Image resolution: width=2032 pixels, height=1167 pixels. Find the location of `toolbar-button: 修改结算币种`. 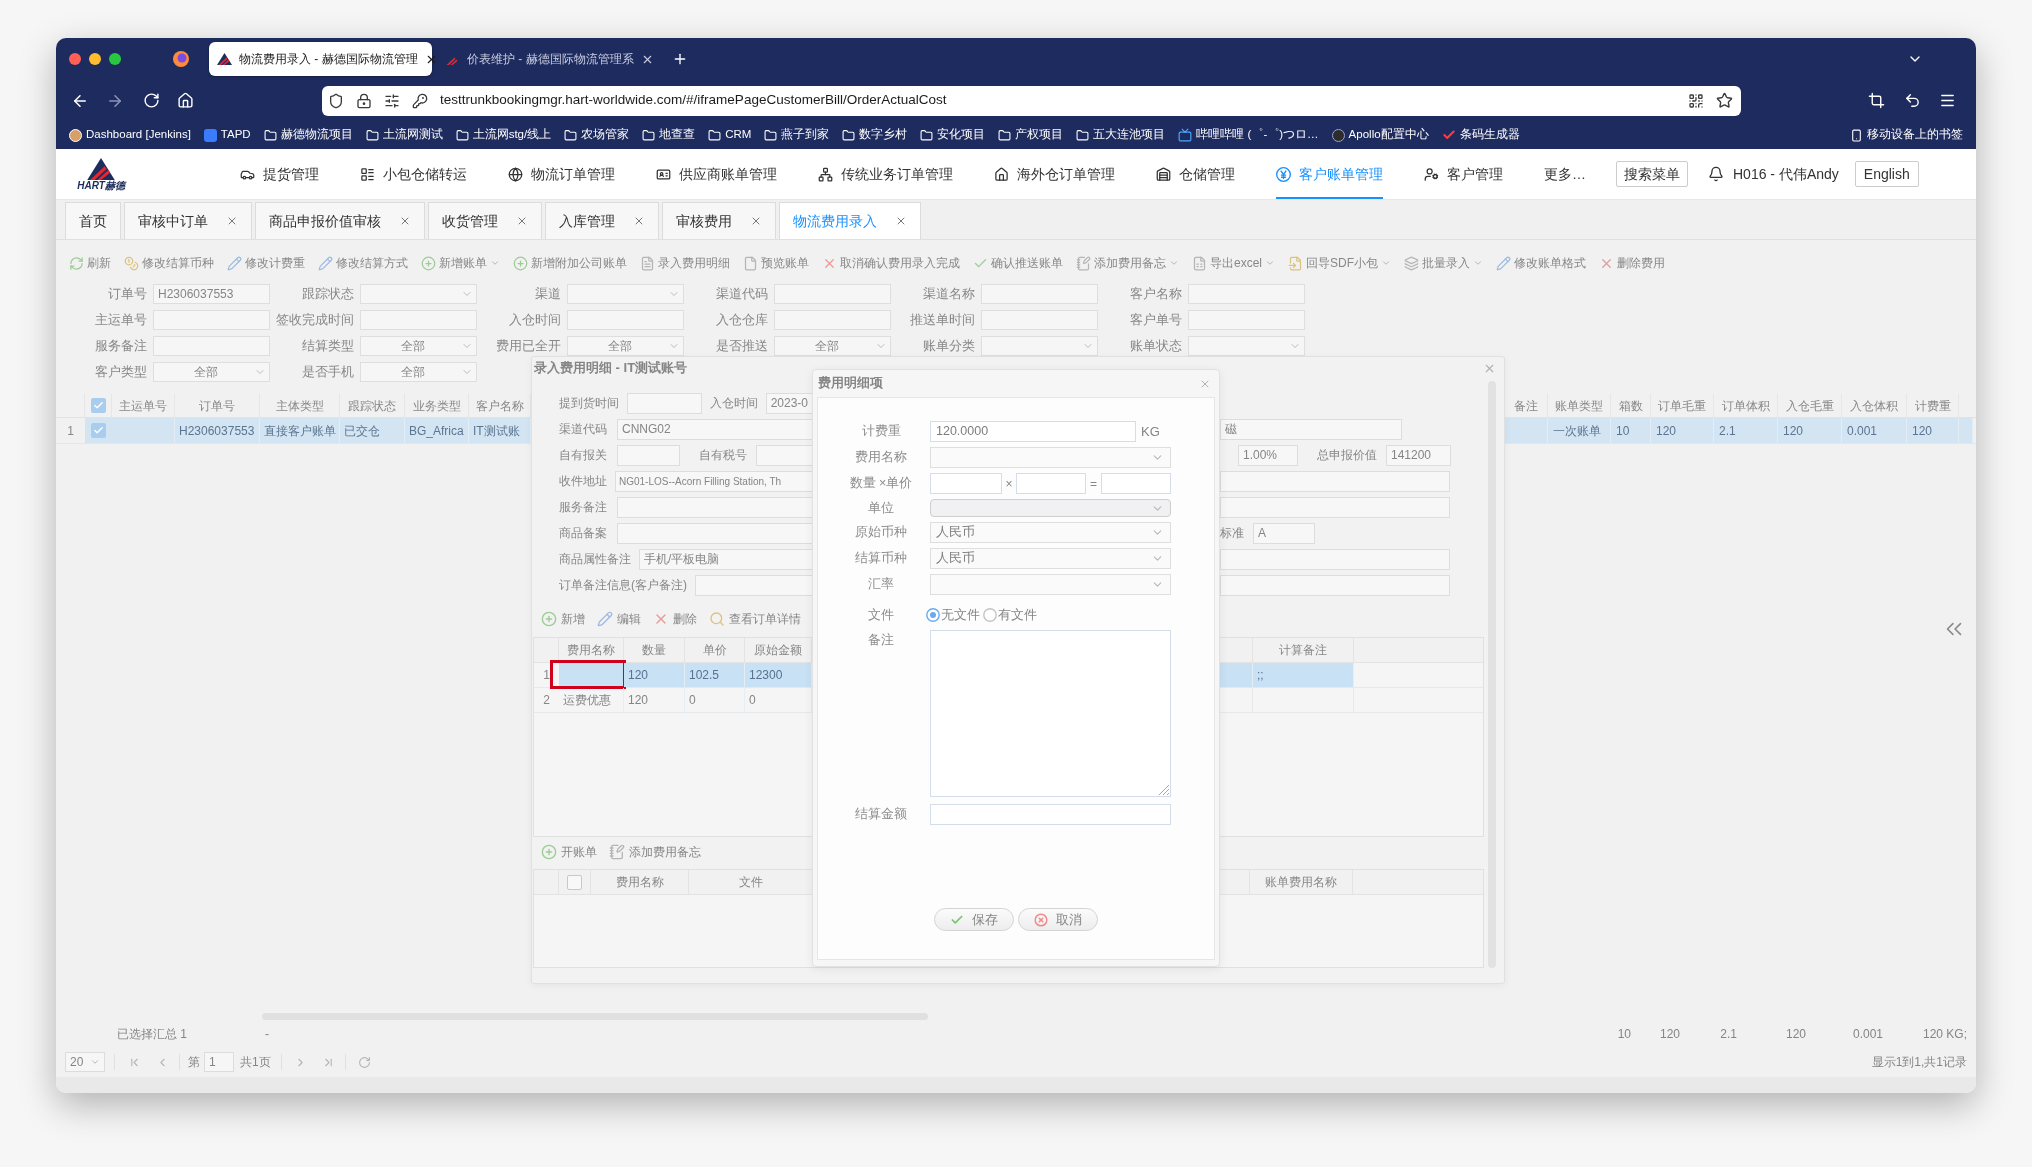

toolbar-button: 修改结算币种 is located at coordinates (169, 263).